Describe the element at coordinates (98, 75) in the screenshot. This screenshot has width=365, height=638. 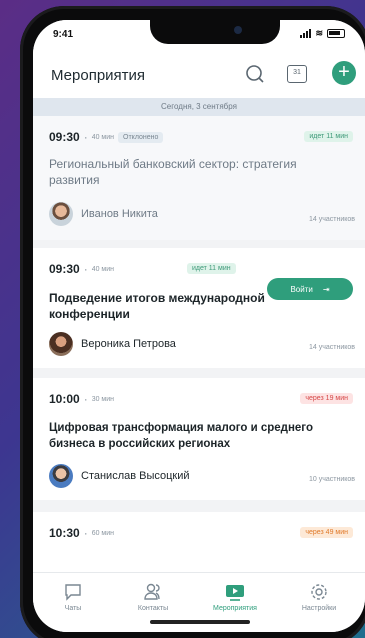
I see `page-title: Мероприятия` at that location.